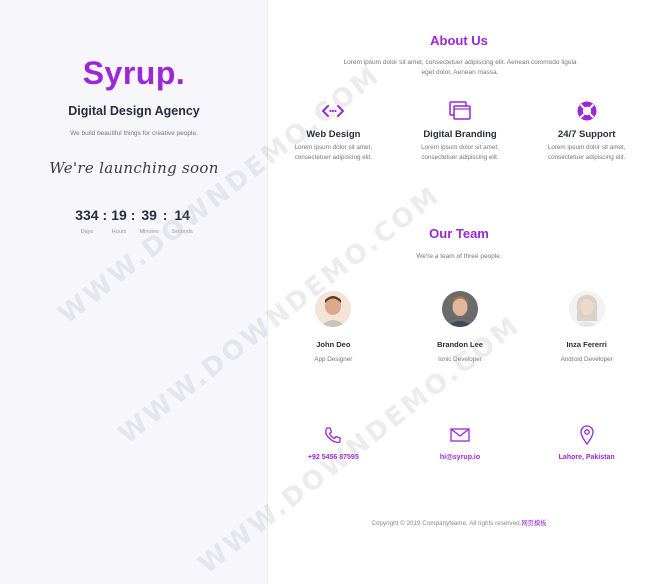 The width and height of the screenshot is (650, 584). Describe the element at coordinates (134, 168) in the screenshot. I see `launching-soon-text: We're launching soon` at that location.